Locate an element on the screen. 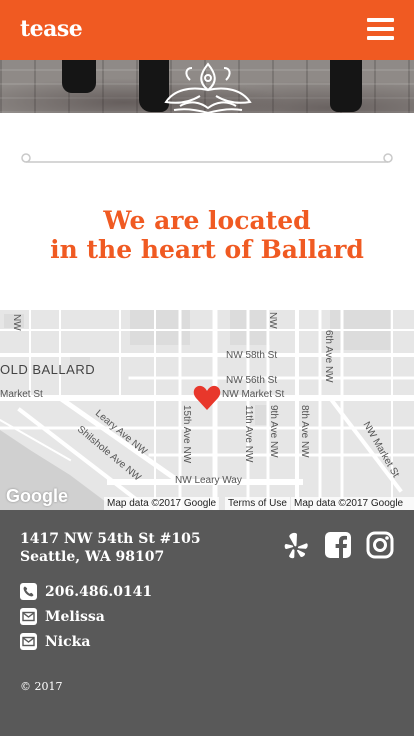 This screenshot has height=736, width=414. email-link-melissa: Melissa is located at coordinates (62, 616).